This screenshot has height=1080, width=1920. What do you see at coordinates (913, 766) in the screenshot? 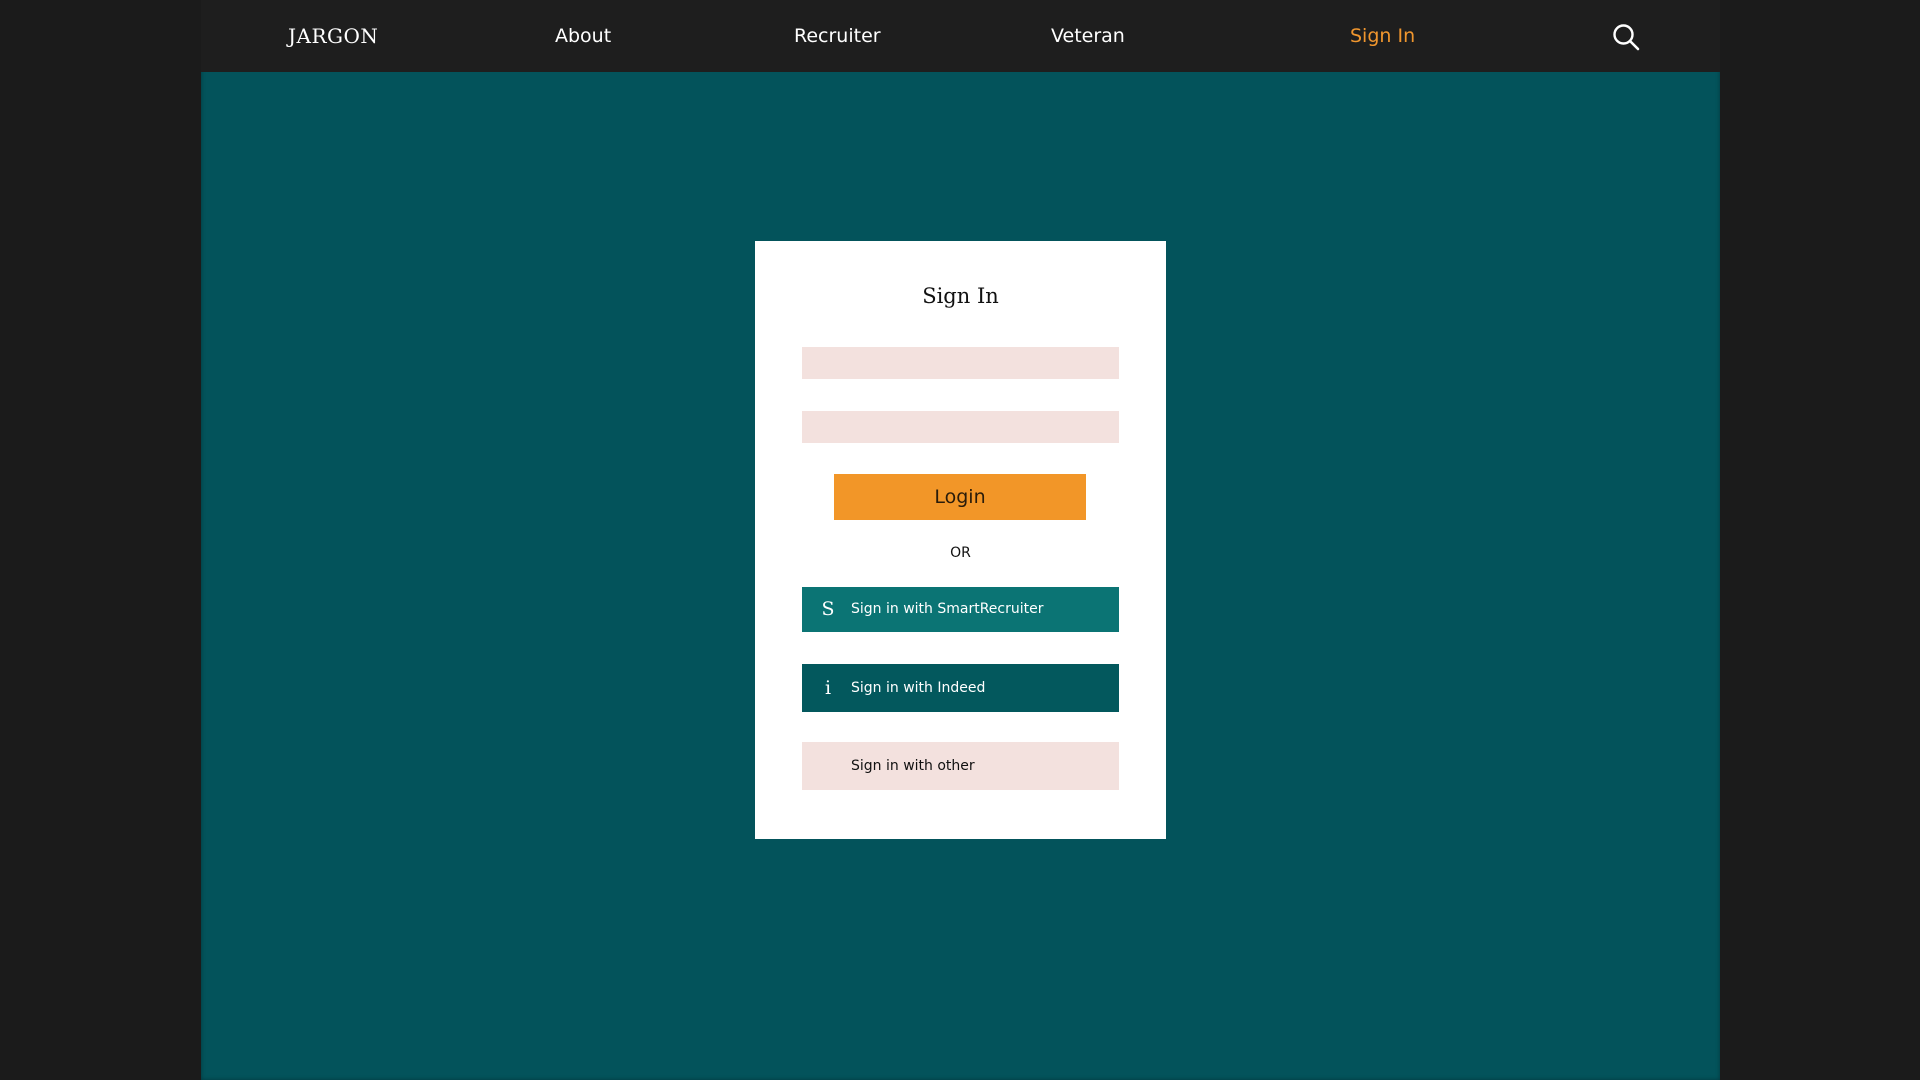
I see `other-signin-label: Sign in with other` at bounding box center [913, 766].